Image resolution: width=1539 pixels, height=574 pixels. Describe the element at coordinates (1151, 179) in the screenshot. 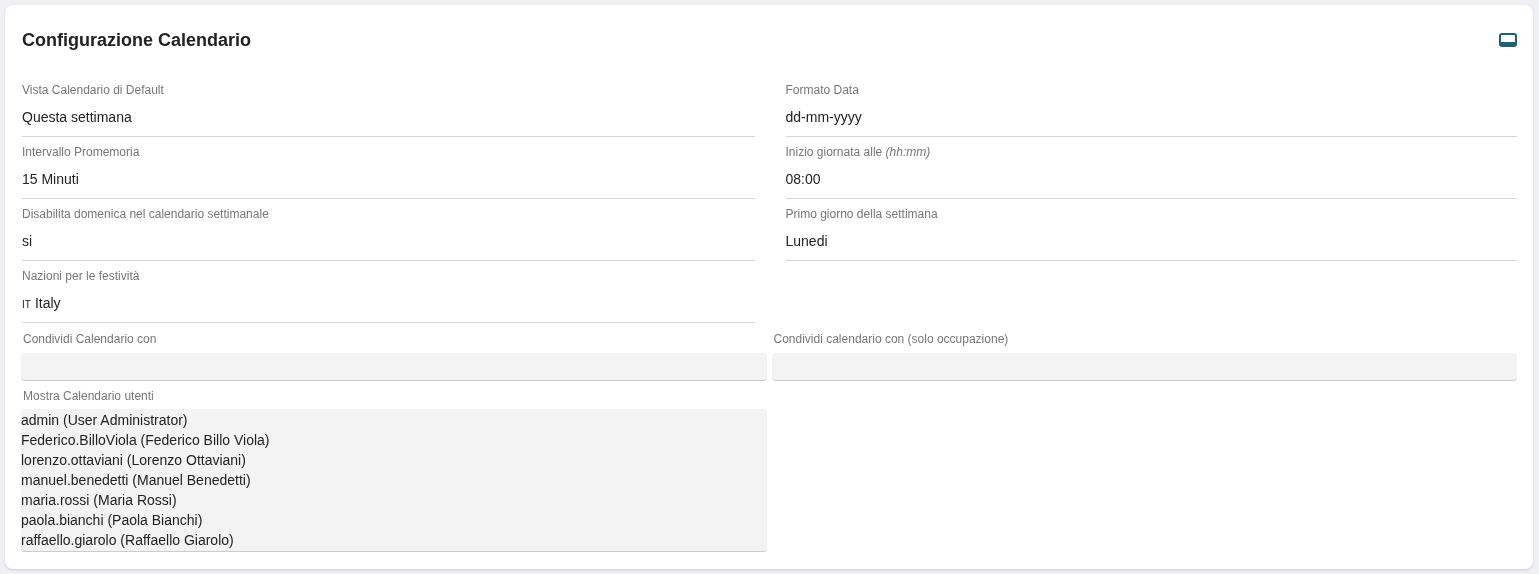

I see `field-value: 08:00` at that location.